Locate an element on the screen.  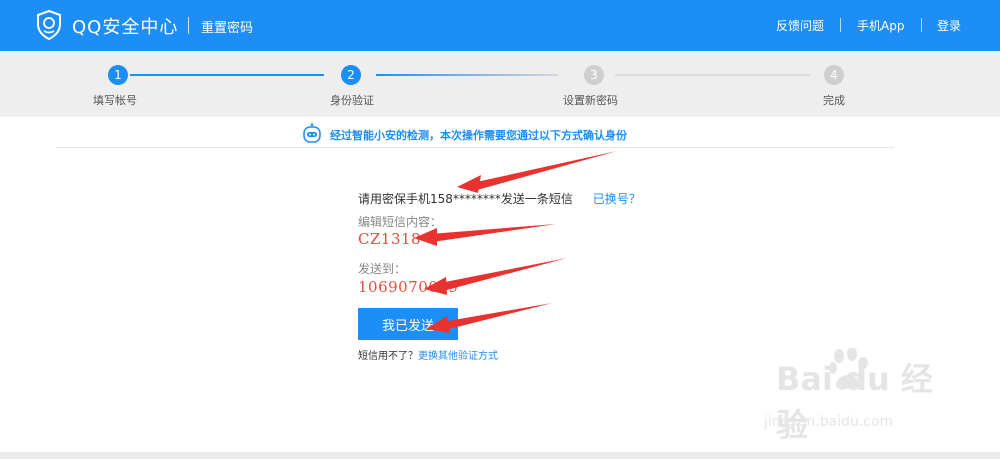
other-verification-link: 更换其他验证方式 is located at coordinates (458, 356).